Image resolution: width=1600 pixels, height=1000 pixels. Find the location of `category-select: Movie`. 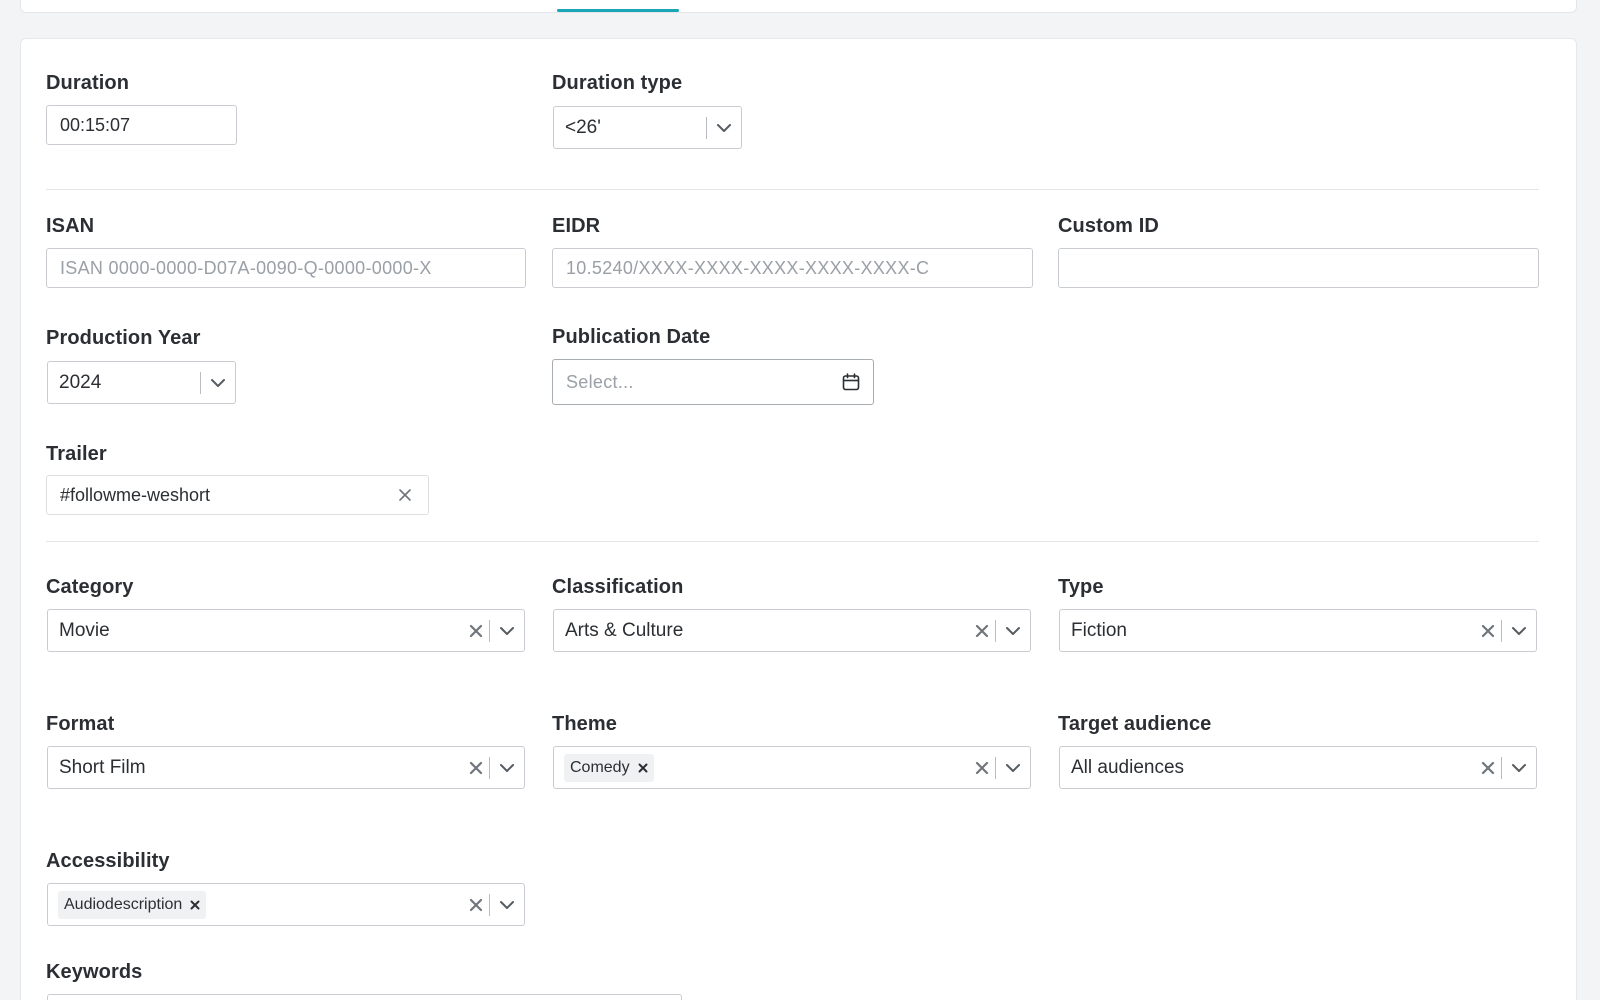

category-select: Movie is located at coordinates (286, 630).